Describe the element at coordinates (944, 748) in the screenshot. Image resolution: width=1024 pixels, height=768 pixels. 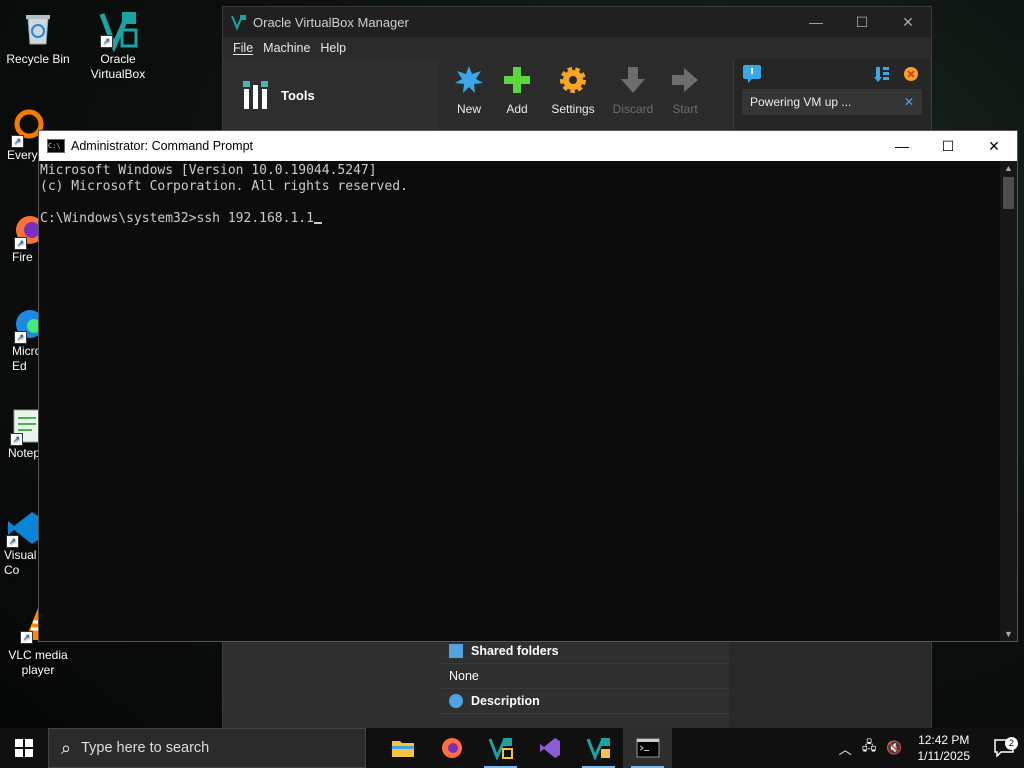
I see `clock: 12:42 PM 1/11/2025` at that location.